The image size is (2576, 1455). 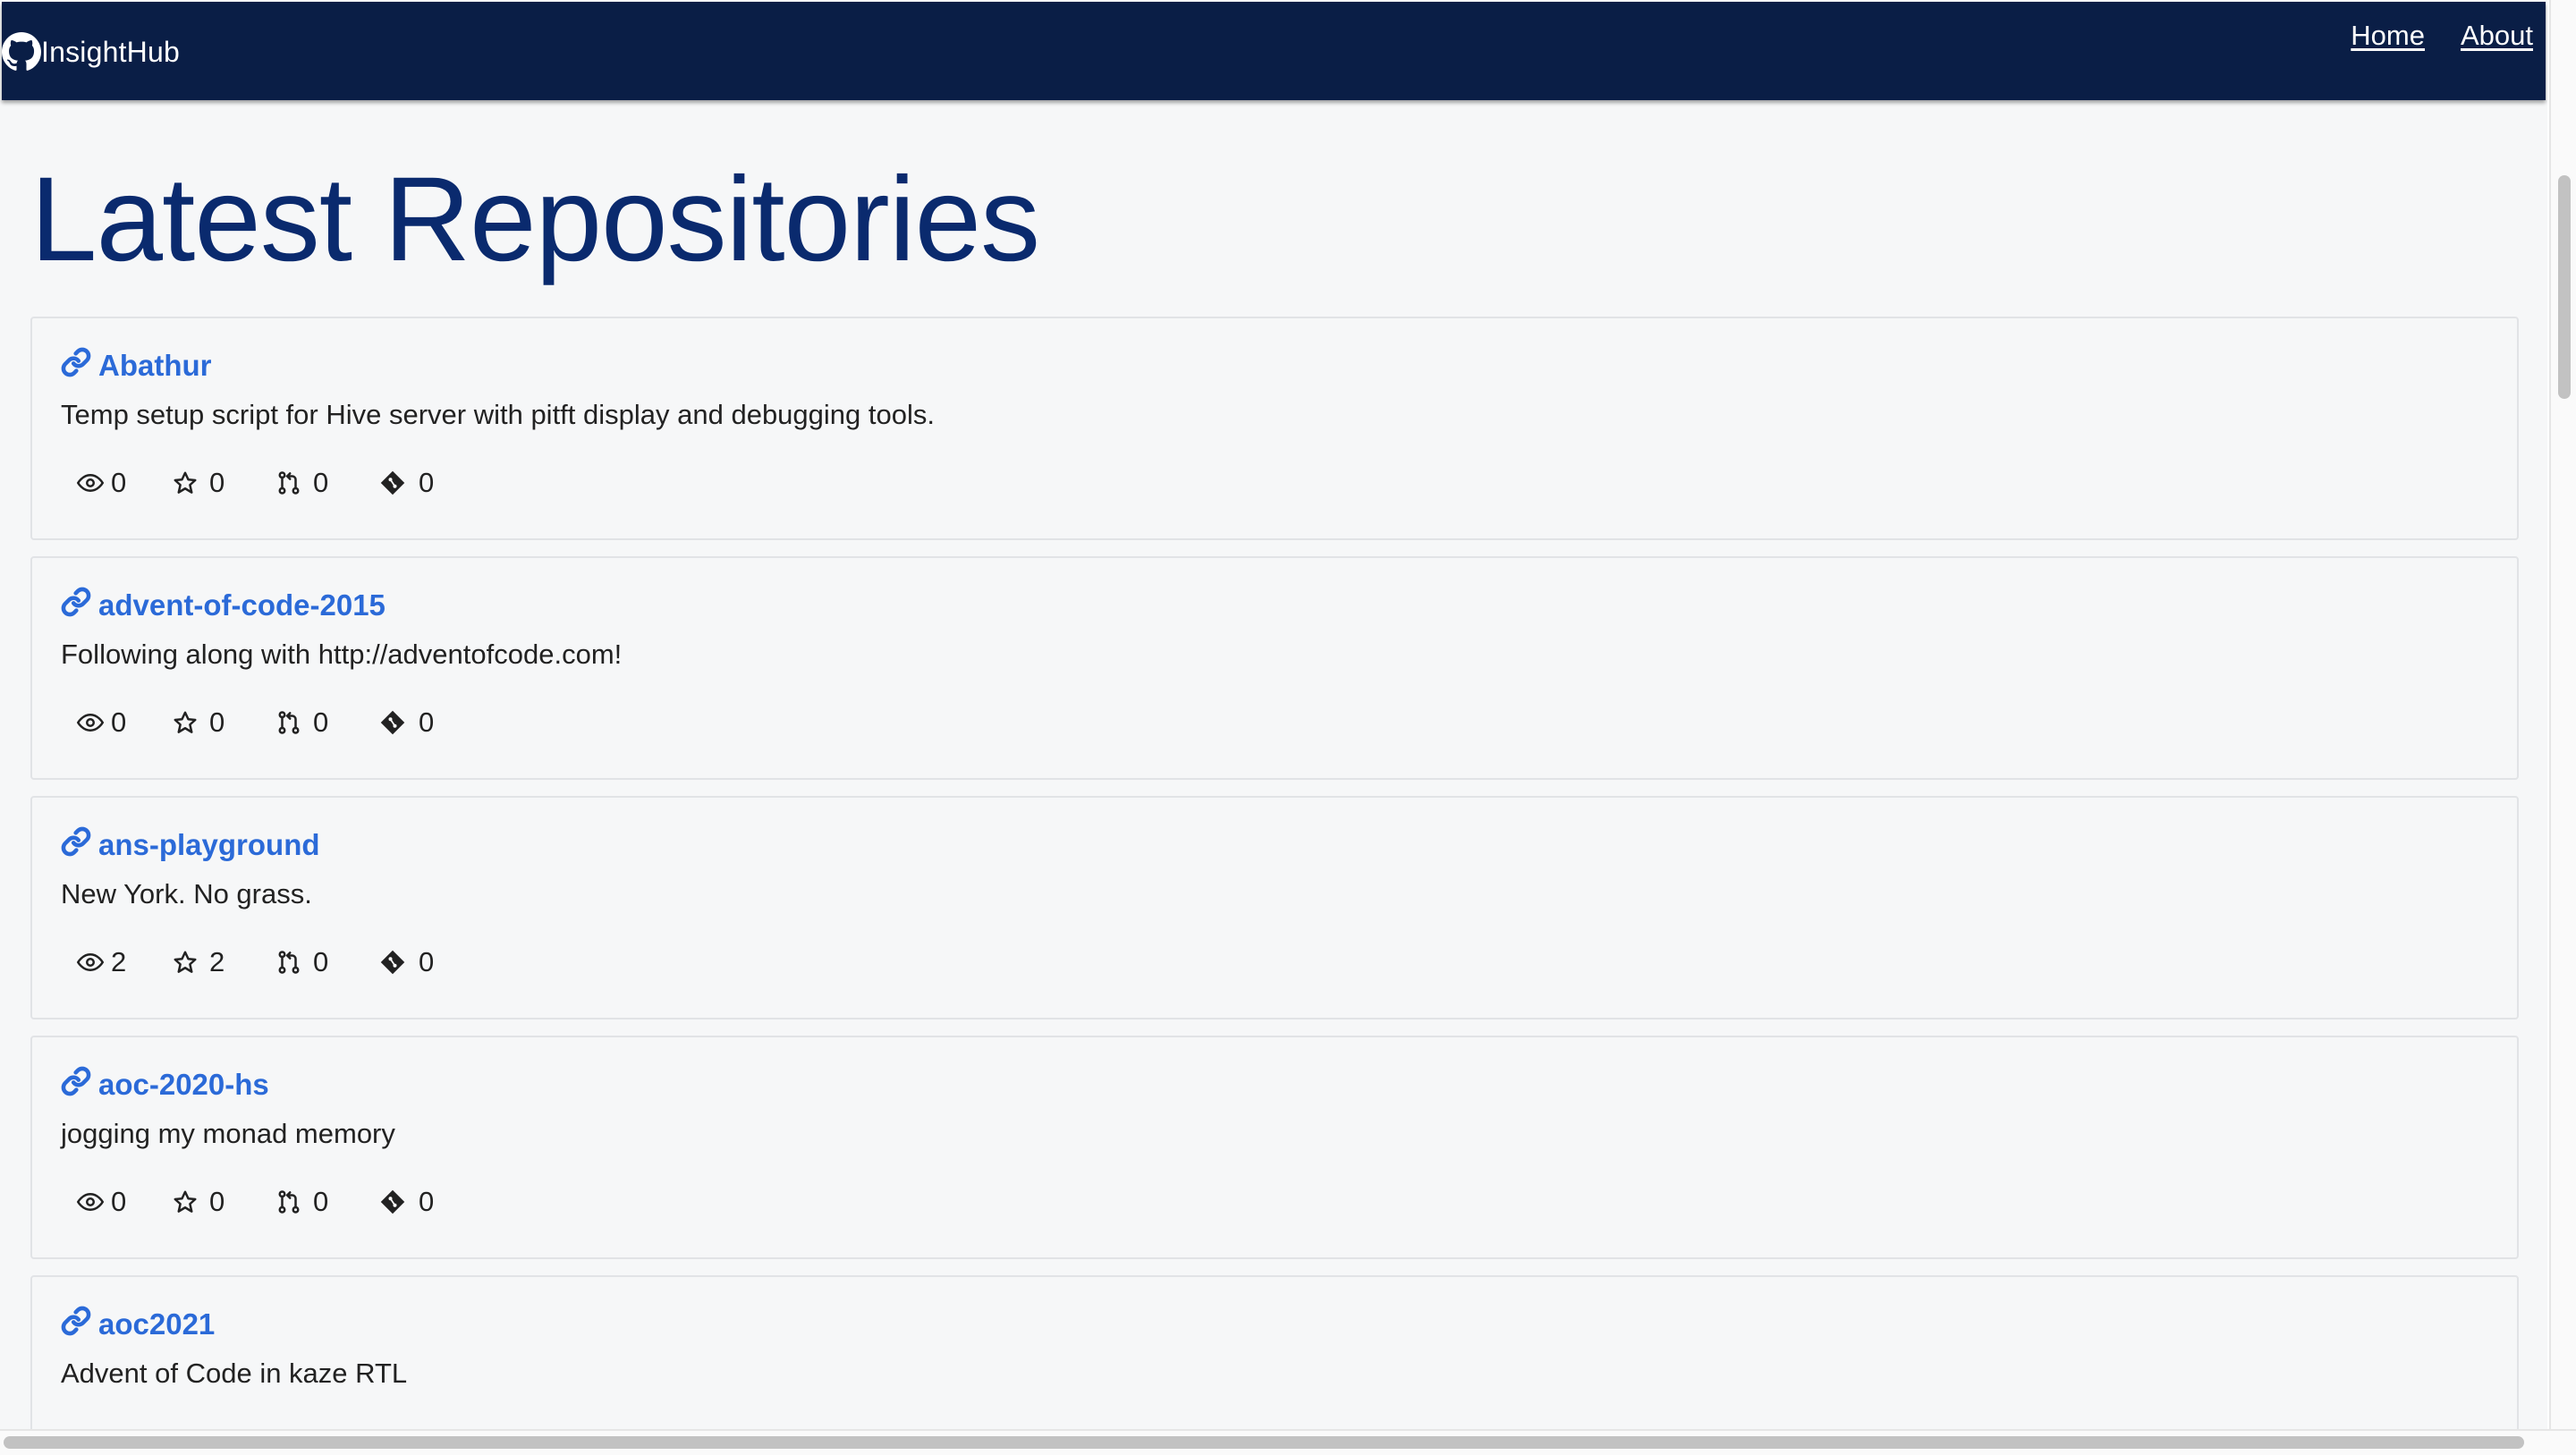 I want to click on navbar: InsightHub Home About, so click(x=1274, y=51).